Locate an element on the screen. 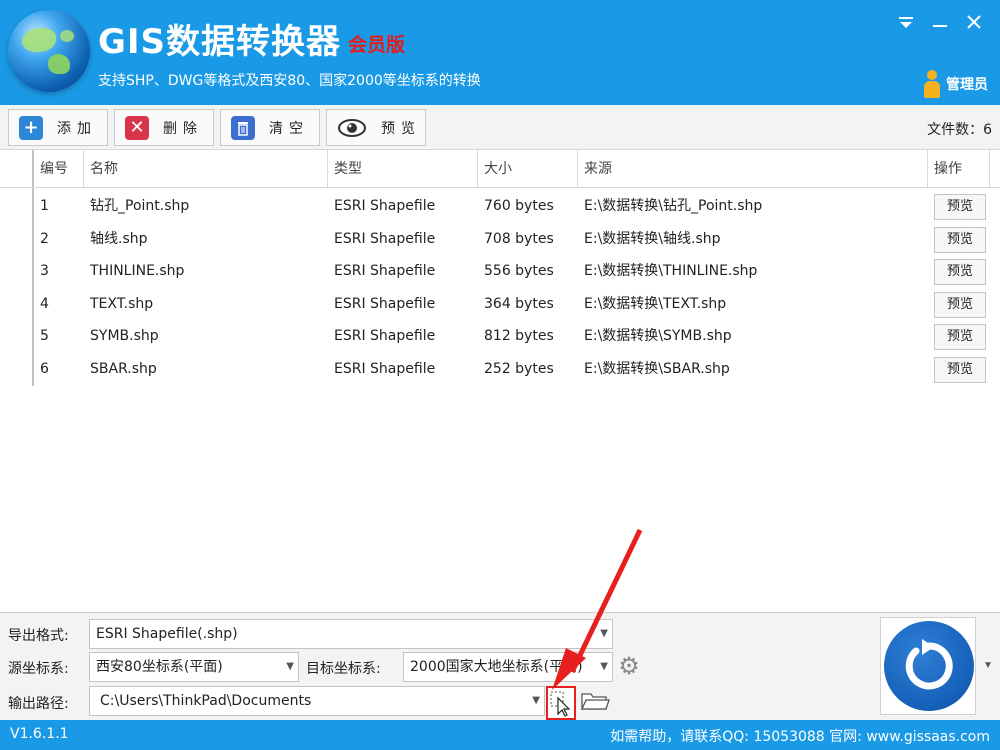  trash-icon is located at coordinates (243, 127).